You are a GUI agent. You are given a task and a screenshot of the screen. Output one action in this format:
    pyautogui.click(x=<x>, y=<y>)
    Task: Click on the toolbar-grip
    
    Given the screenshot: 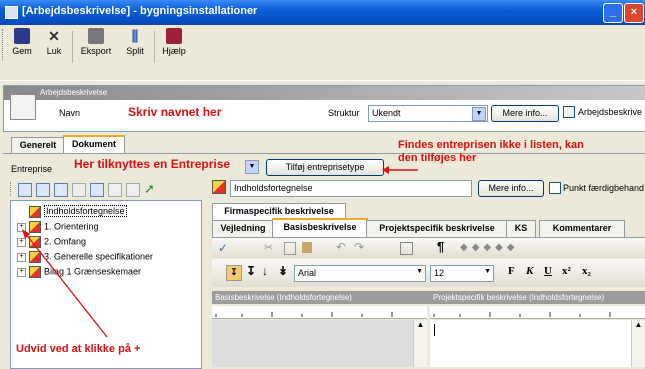 What is the action you would take?
    pyautogui.click(x=3, y=45)
    